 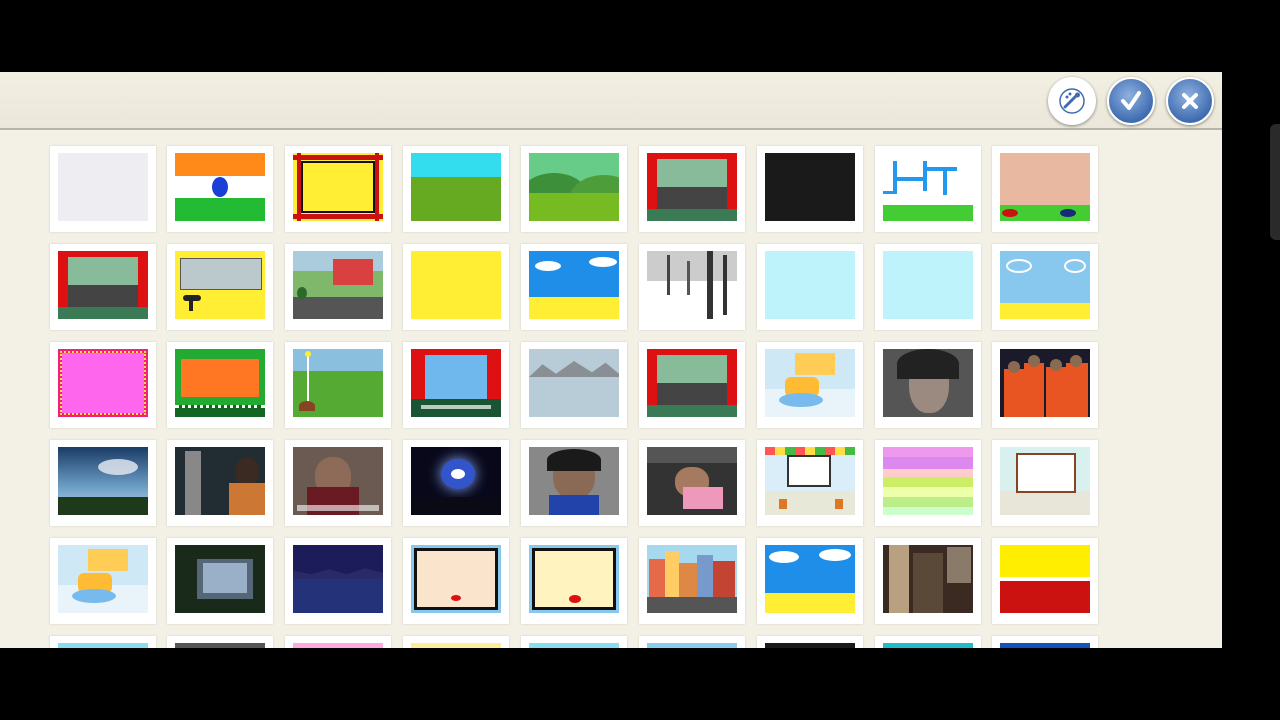 I want to click on checkmark-icon, so click(x=1131, y=100).